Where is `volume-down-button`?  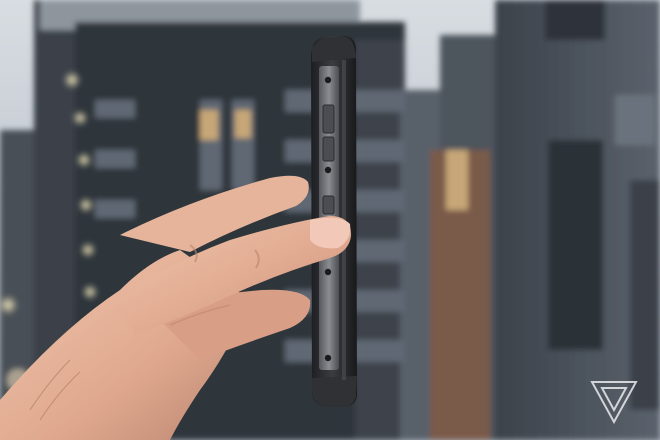 volume-down-button is located at coordinates (328, 149).